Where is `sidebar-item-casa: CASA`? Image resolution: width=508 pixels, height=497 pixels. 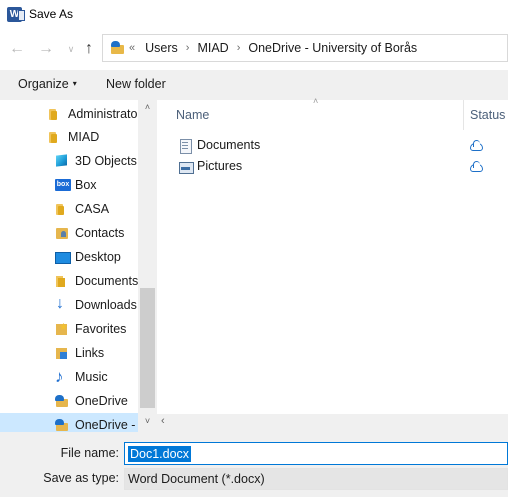 sidebar-item-casa: CASA is located at coordinates (69, 209).